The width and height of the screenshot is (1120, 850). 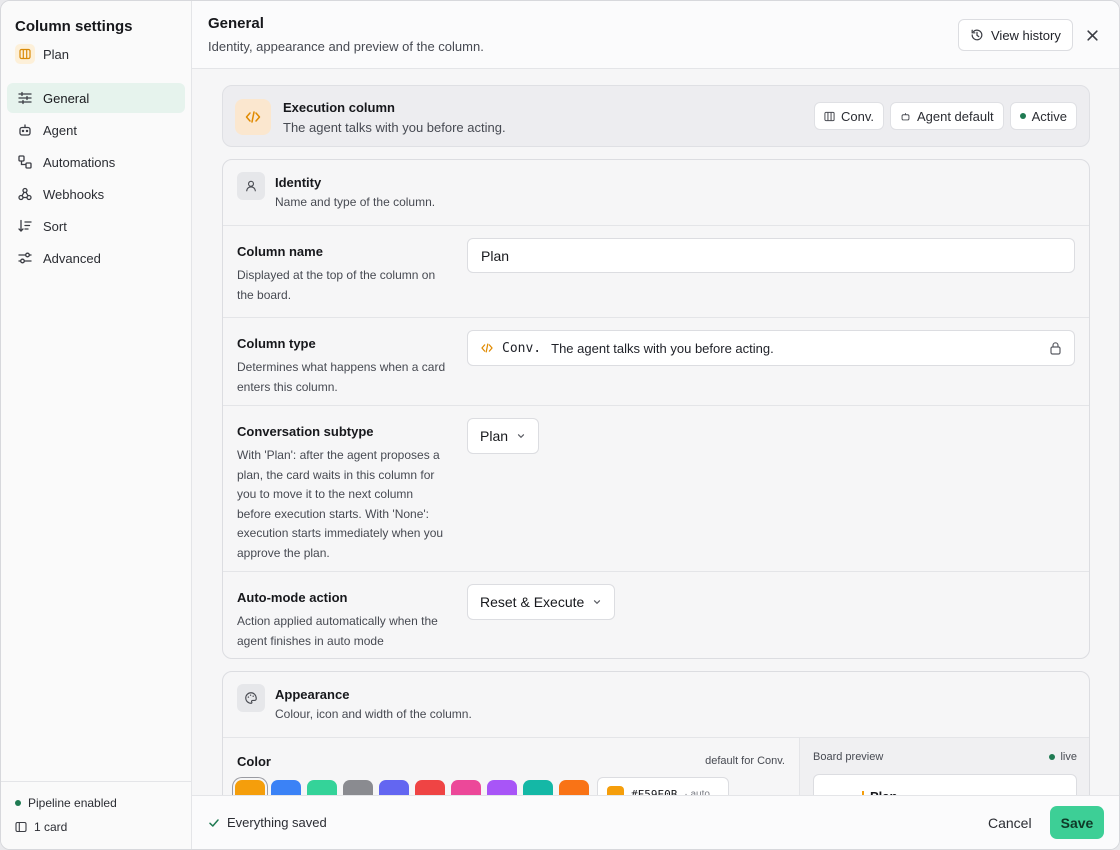 What do you see at coordinates (280, 251) in the screenshot?
I see `column-name-label: Column name` at bounding box center [280, 251].